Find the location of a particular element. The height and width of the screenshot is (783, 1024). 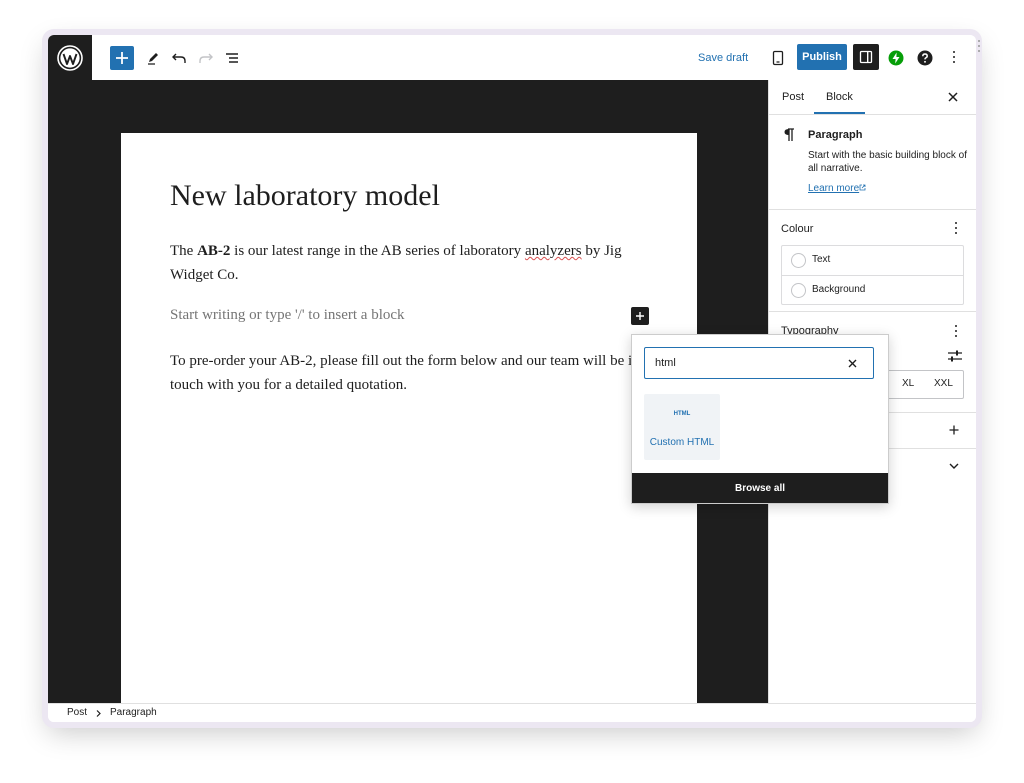

chevron-right-icon is located at coordinates (98, 713).